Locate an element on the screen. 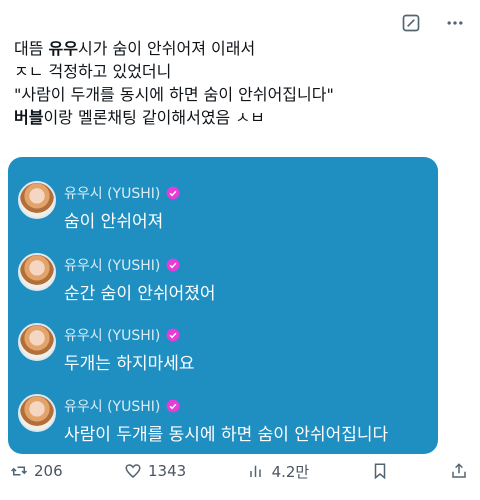 The height and width of the screenshot is (500, 480). post-line-2-text: ㅈㄴ 걱정하고 있었더니 is located at coordinates (93, 71).